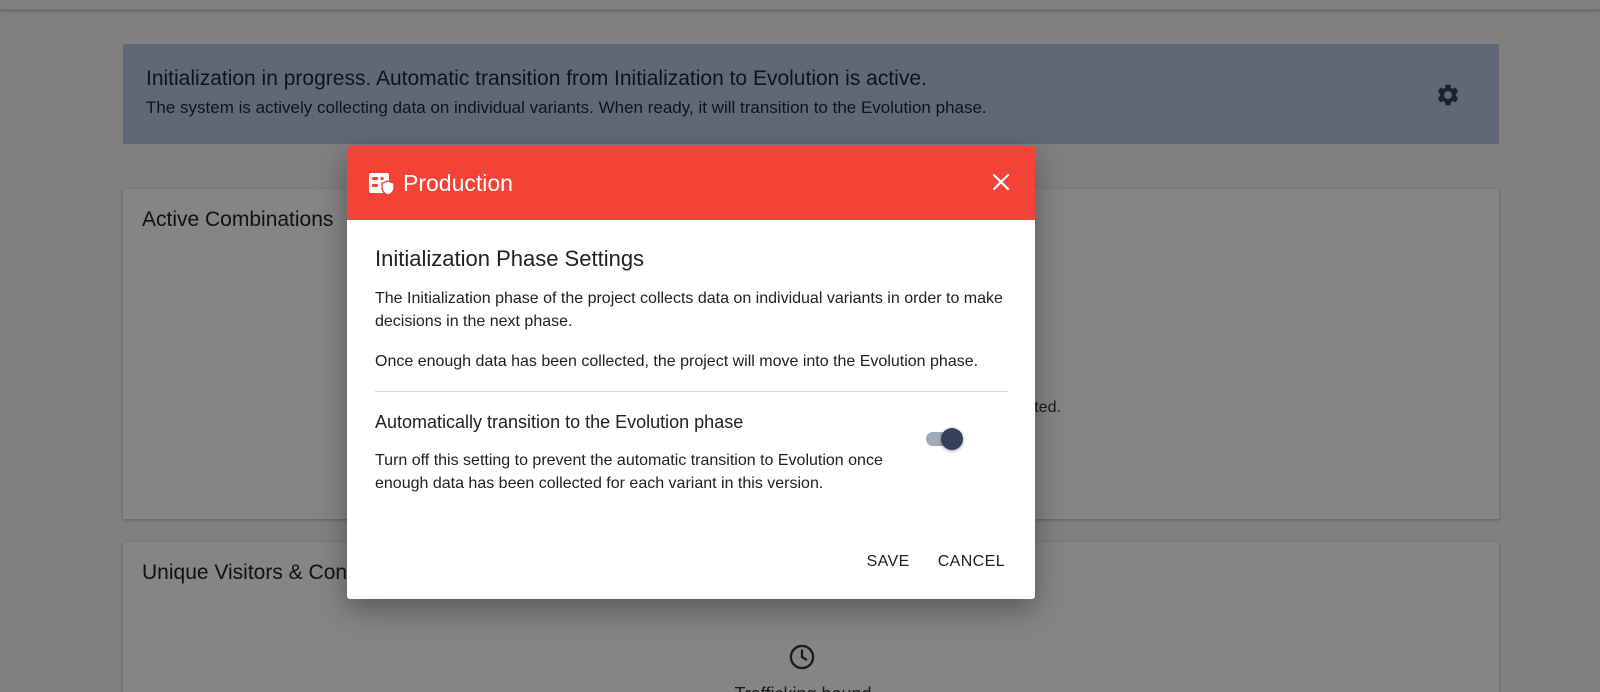 Image resolution: width=1600 pixels, height=692 pixels. What do you see at coordinates (382, 184) in the screenshot?
I see `production-icon` at bounding box center [382, 184].